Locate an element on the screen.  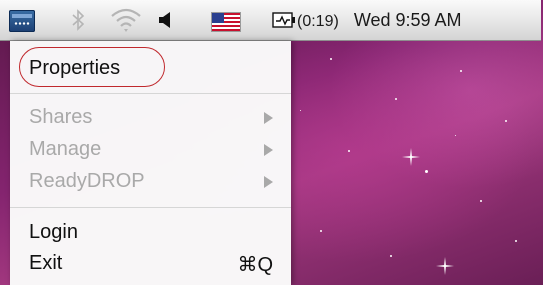
clock: Wed 9:59 AM is located at coordinates (407, 20).